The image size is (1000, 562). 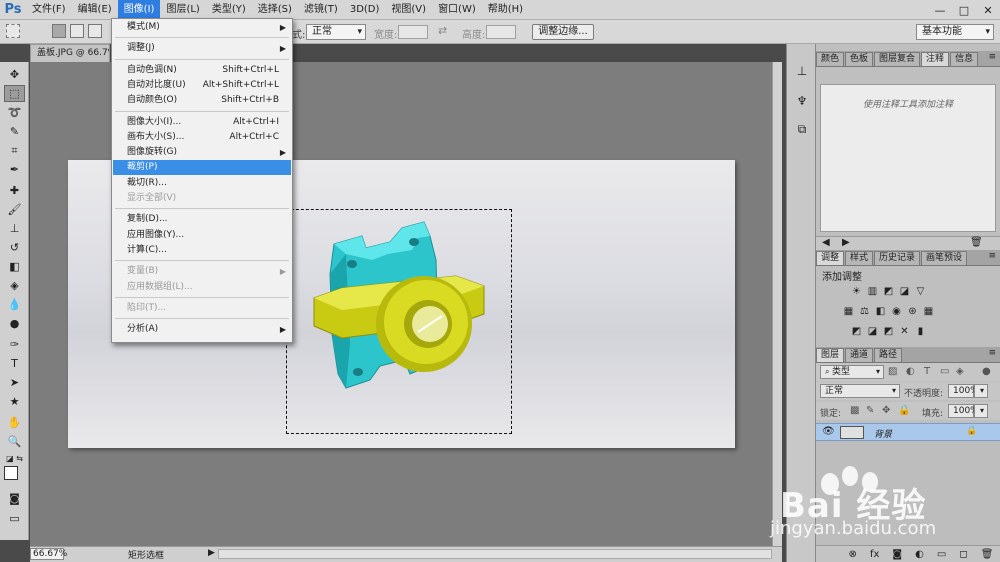 What do you see at coordinates (77, 31) in the screenshot?
I see `add-selection-icon` at bounding box center [77, 31].